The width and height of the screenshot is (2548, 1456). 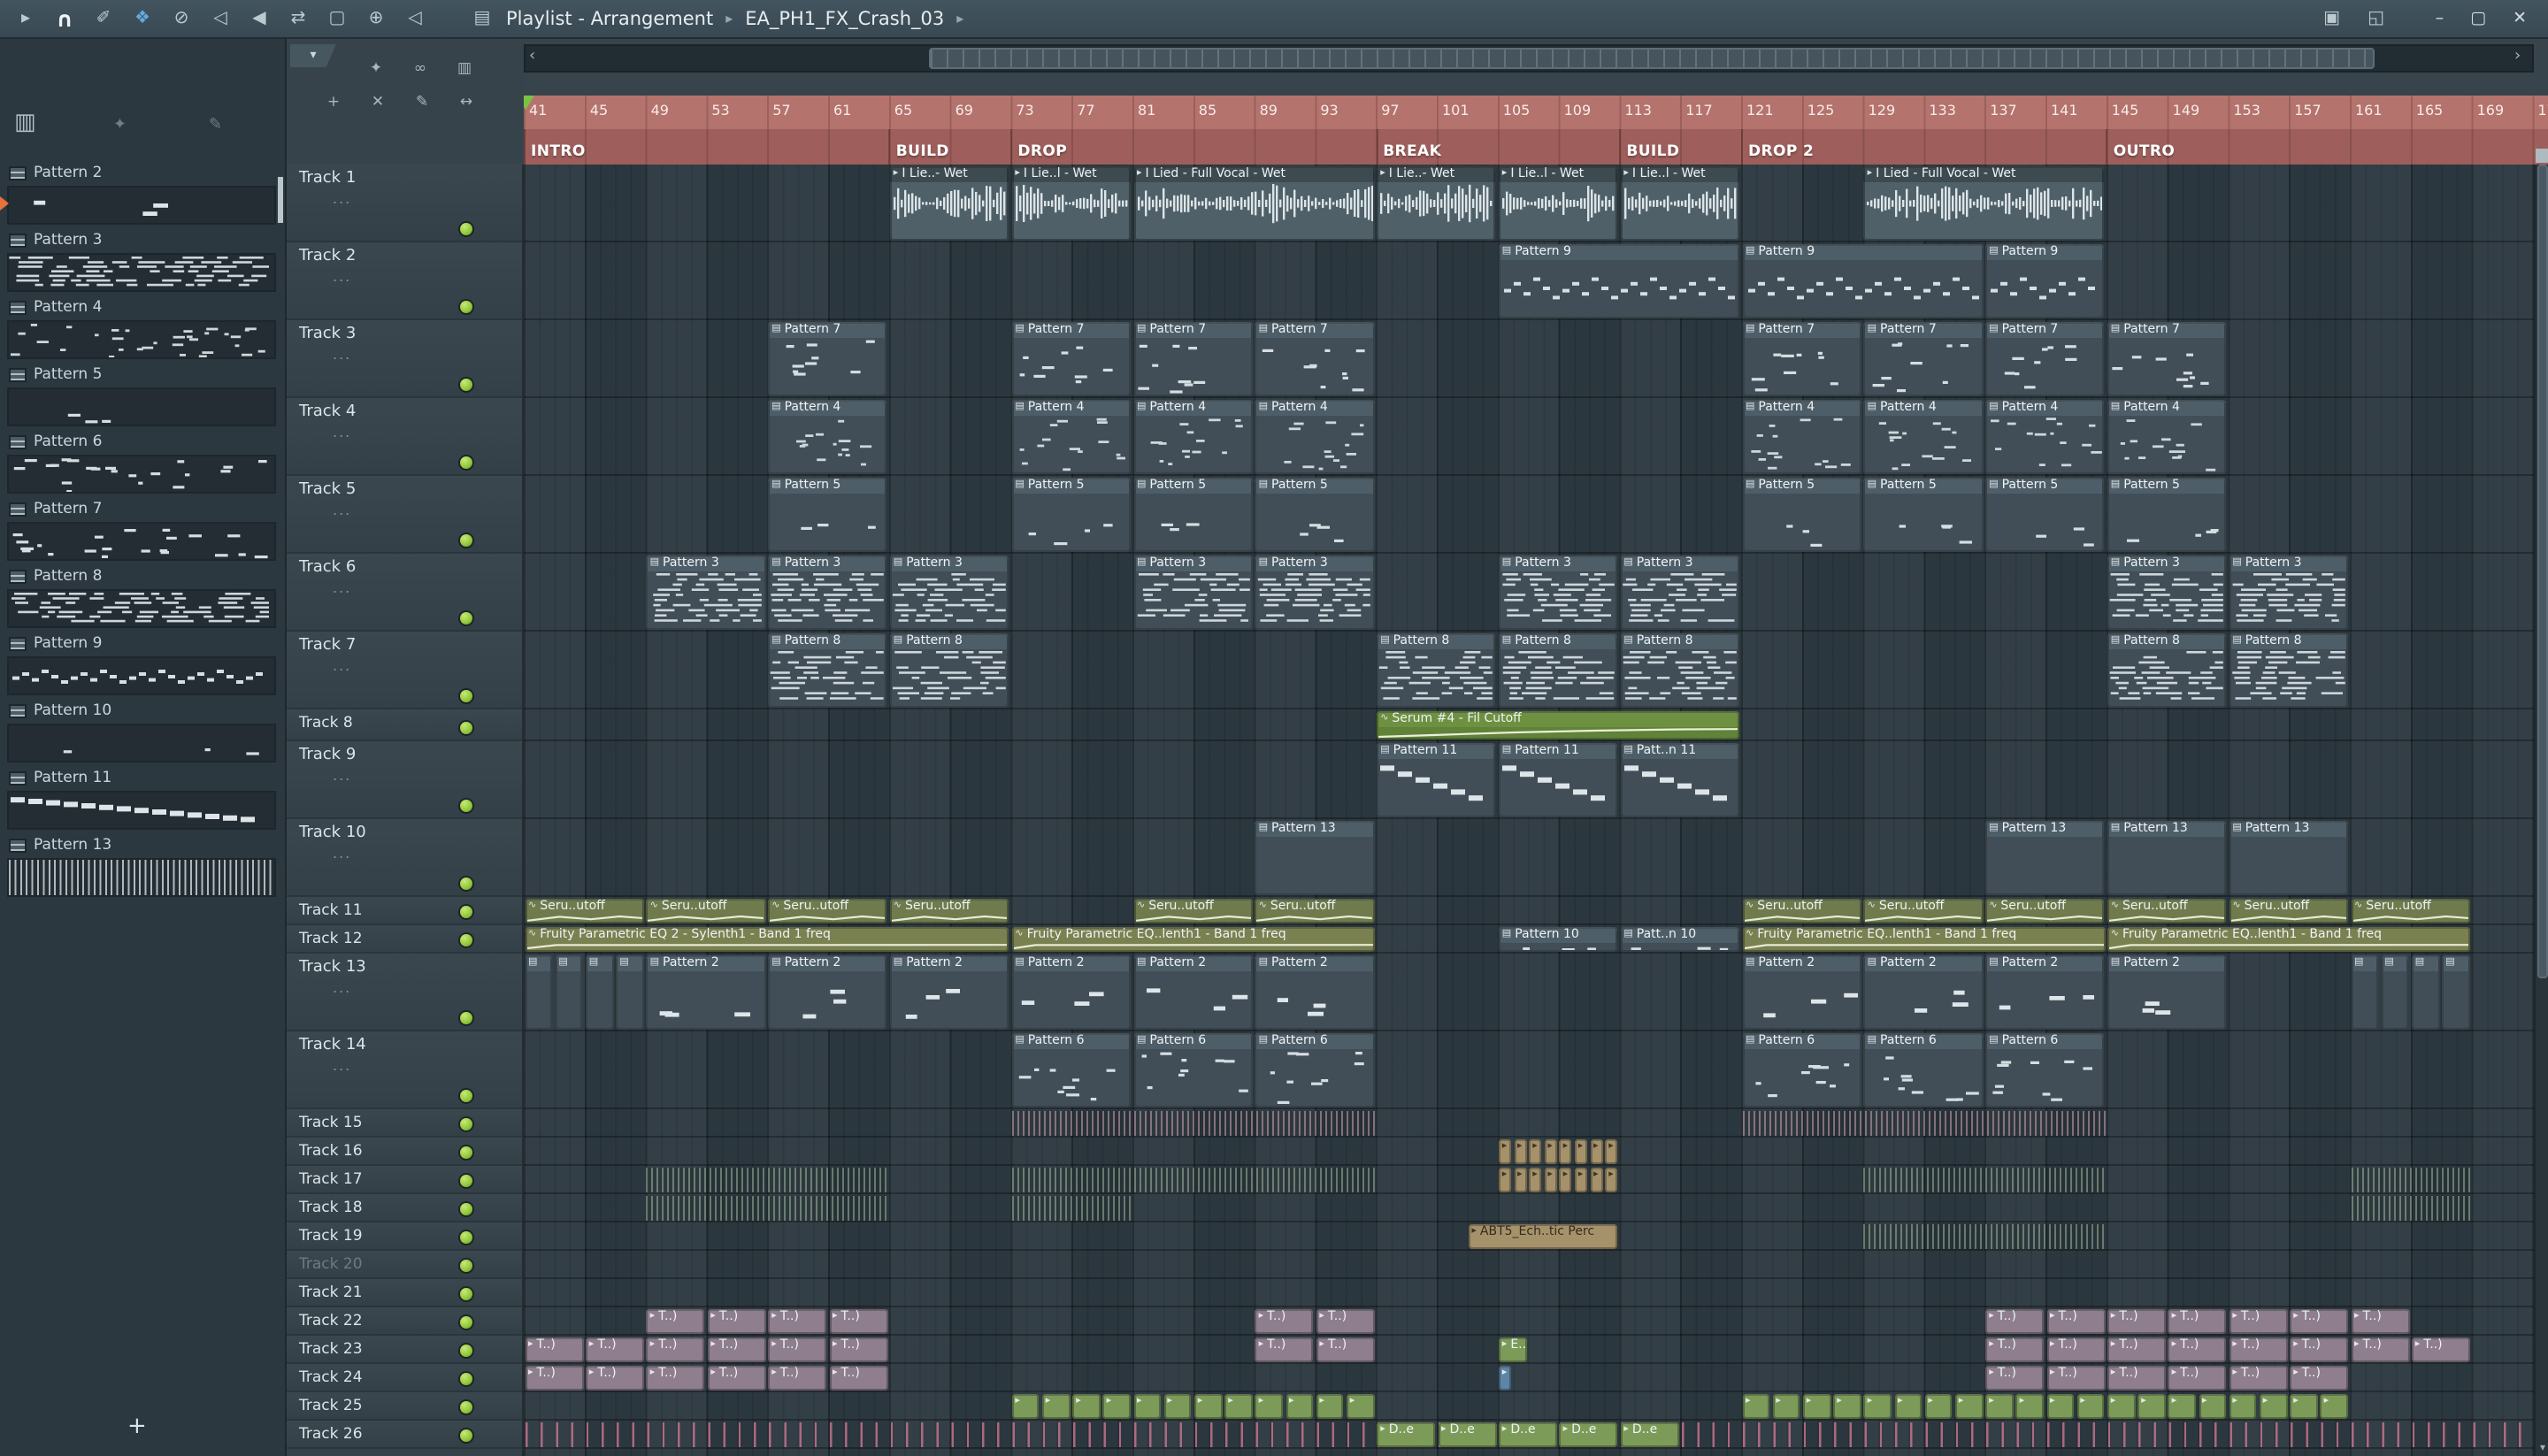 I want to click on scroll-right-arrow: ›, so click(x=2517, y=56).